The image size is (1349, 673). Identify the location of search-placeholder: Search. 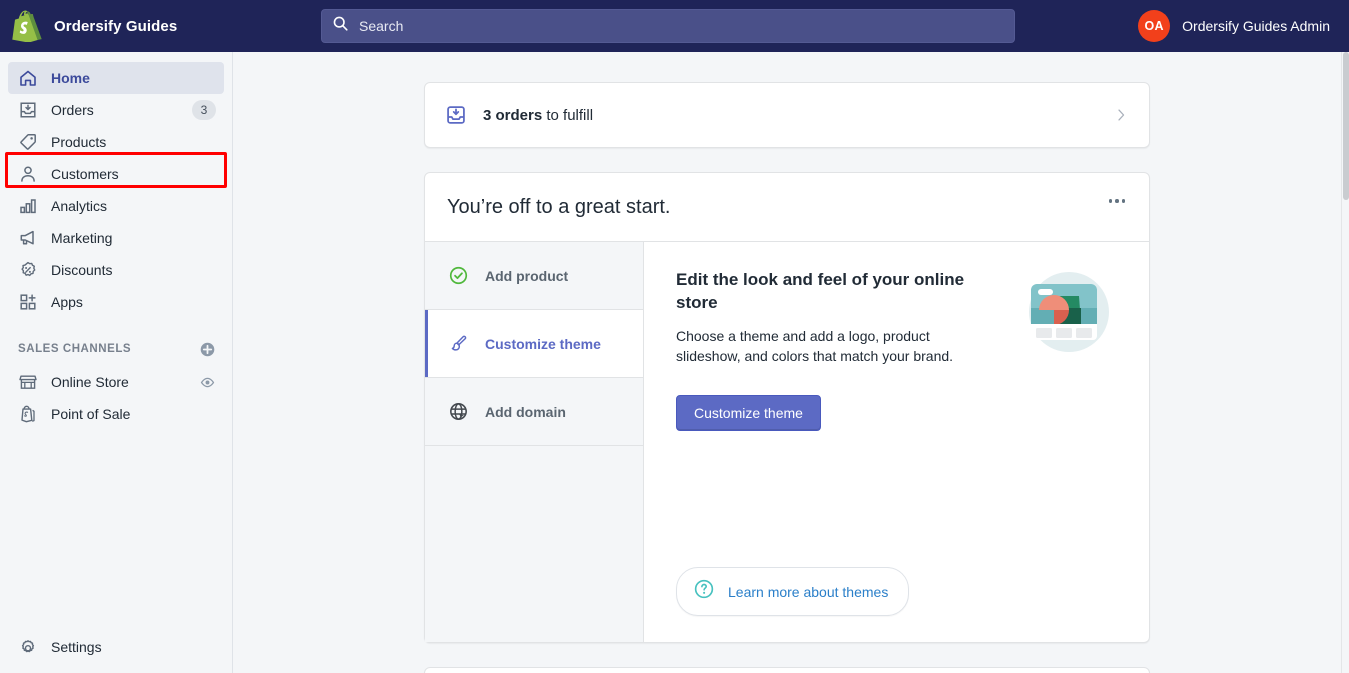
(381, 26).